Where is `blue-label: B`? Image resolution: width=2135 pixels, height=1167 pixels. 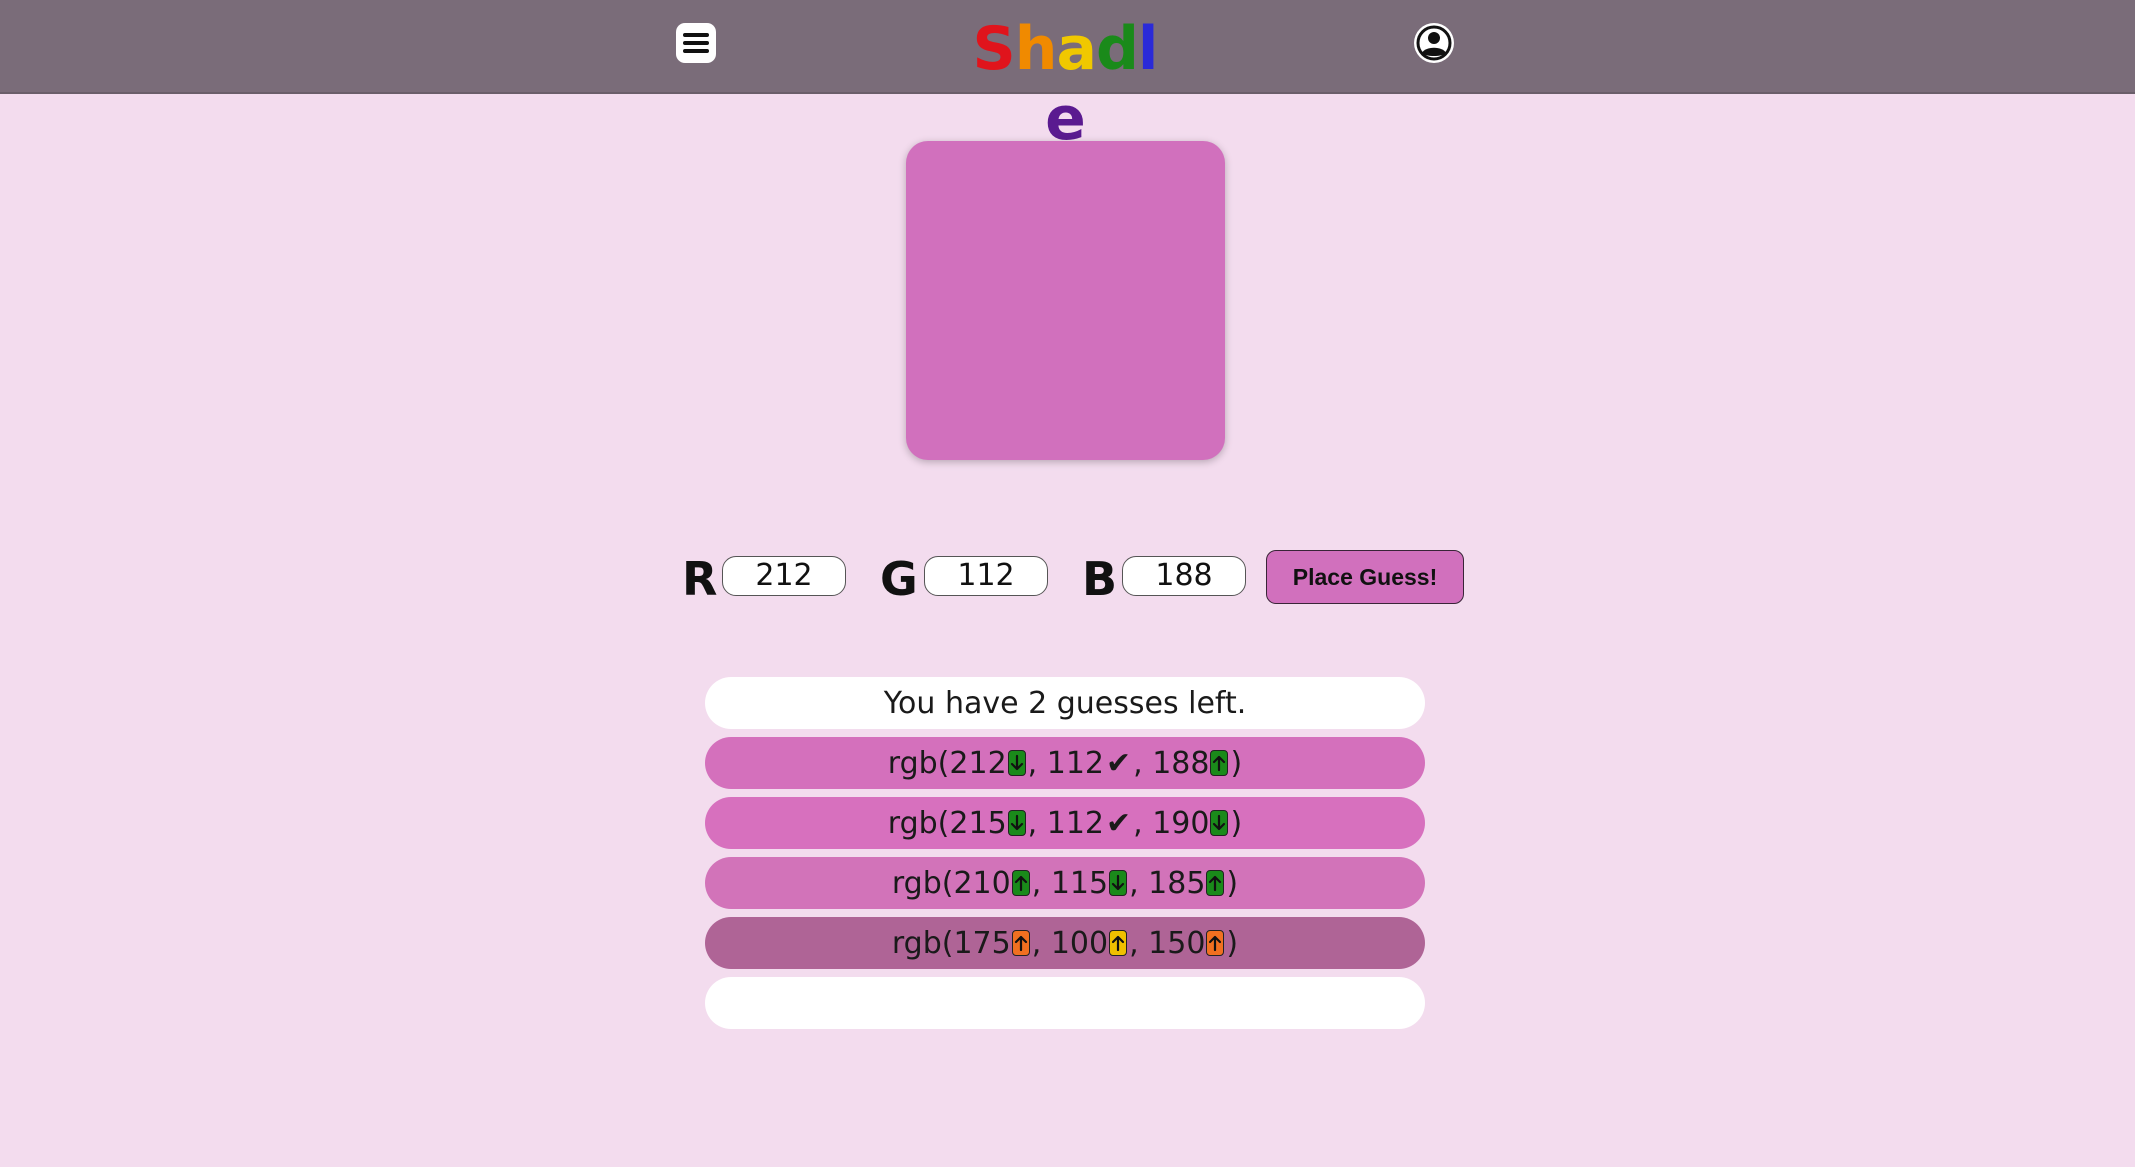 blue-label: B is located at coordinates (1100, 579).